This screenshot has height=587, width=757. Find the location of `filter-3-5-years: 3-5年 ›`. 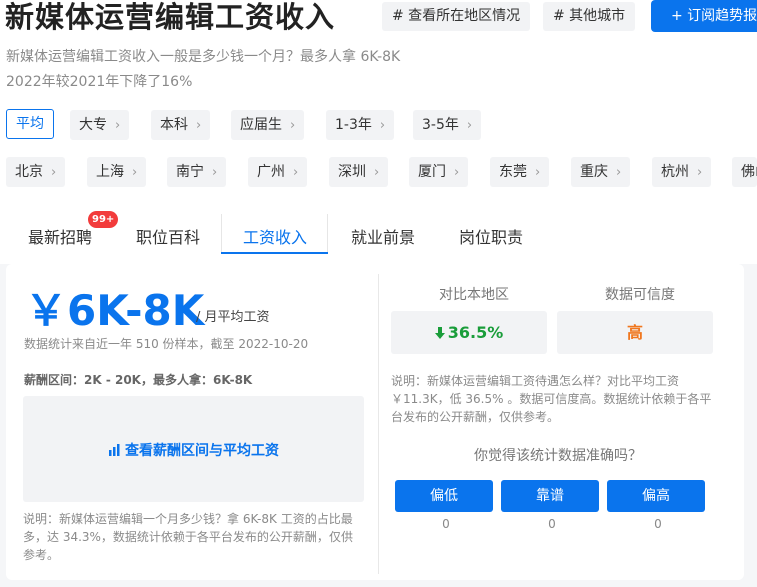

filter-3-5-years: 3-5年 › is located at coordinates (447, 125).